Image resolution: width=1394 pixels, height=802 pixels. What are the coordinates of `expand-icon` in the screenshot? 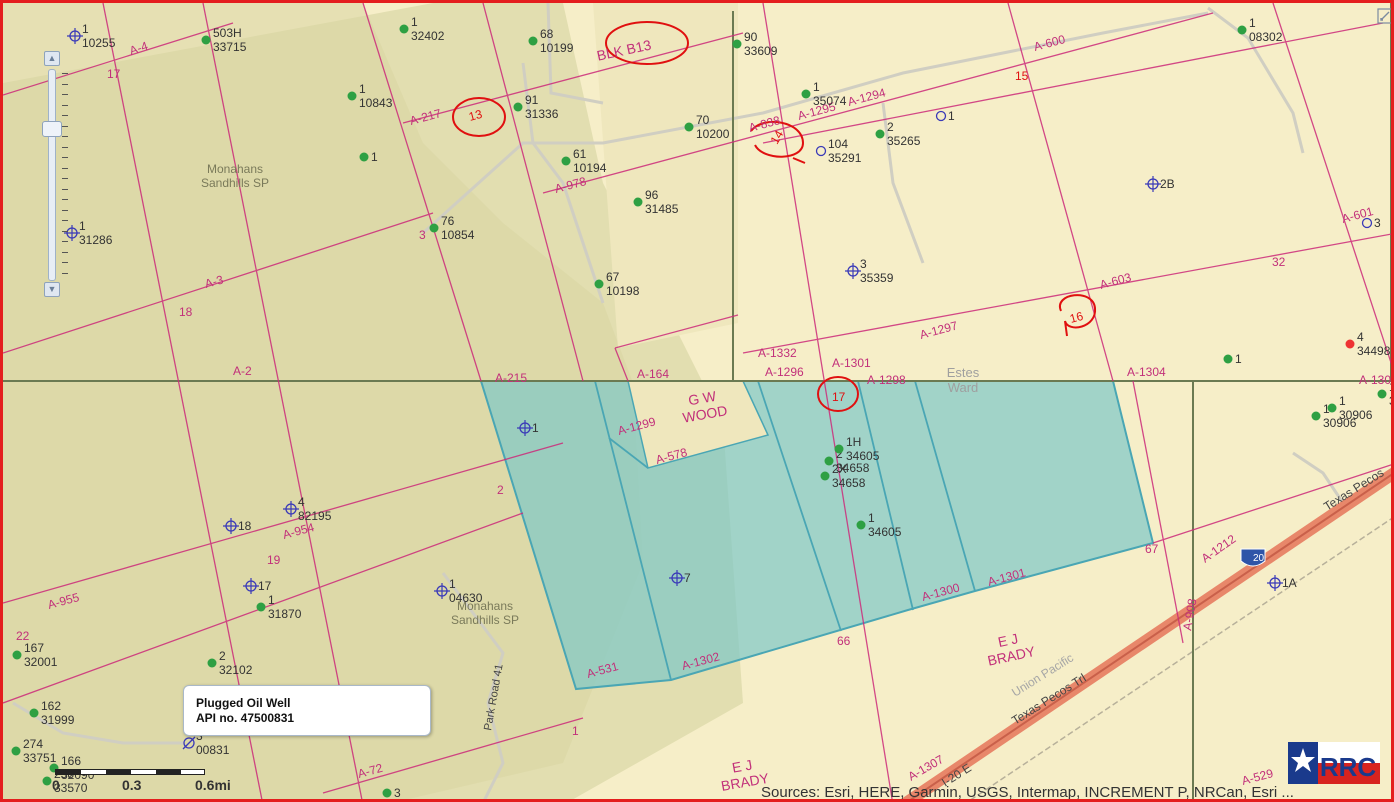 It's located at (1385, 16).